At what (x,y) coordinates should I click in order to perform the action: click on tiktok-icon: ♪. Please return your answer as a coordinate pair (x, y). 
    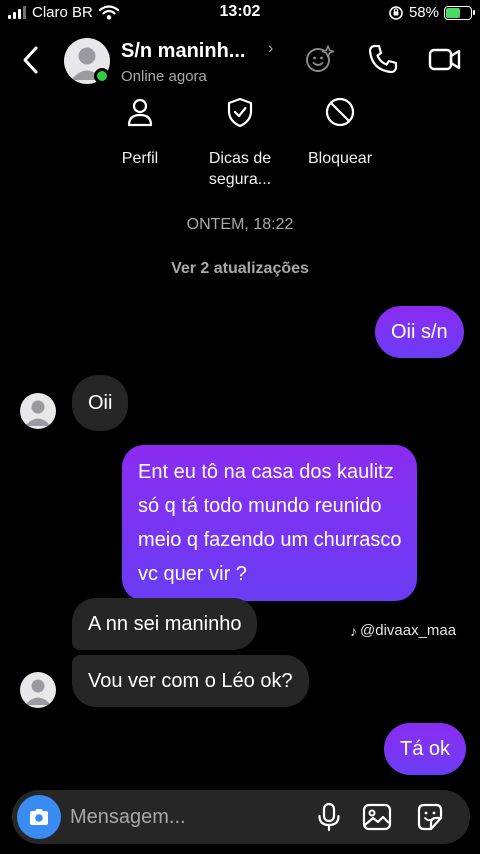
    Looking at the image, I should click on (353, 630).